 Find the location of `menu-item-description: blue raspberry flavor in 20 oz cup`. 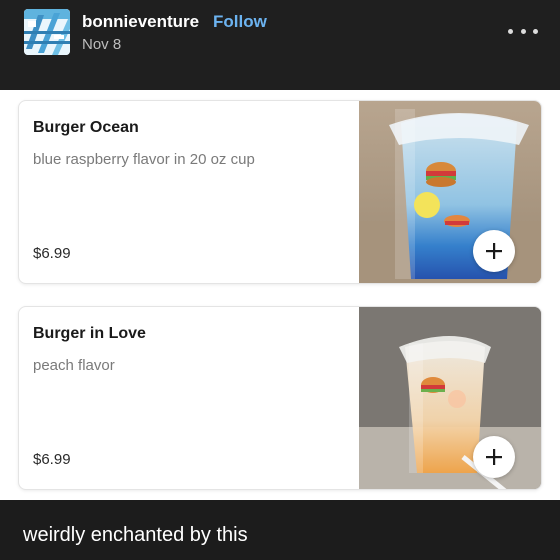

menu-item-description: blue raspberry flavor in 20 oz cup is located at coordinates (144, 159).